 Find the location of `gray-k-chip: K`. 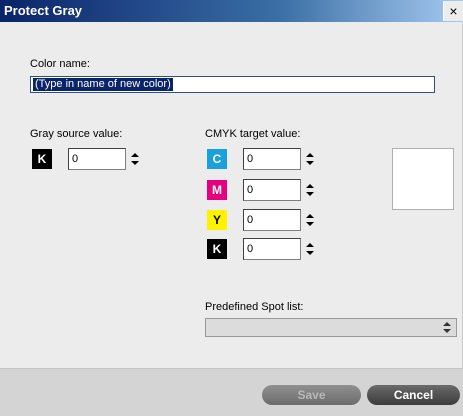

gray-k-chip: K is located at coordinates (42, 159).